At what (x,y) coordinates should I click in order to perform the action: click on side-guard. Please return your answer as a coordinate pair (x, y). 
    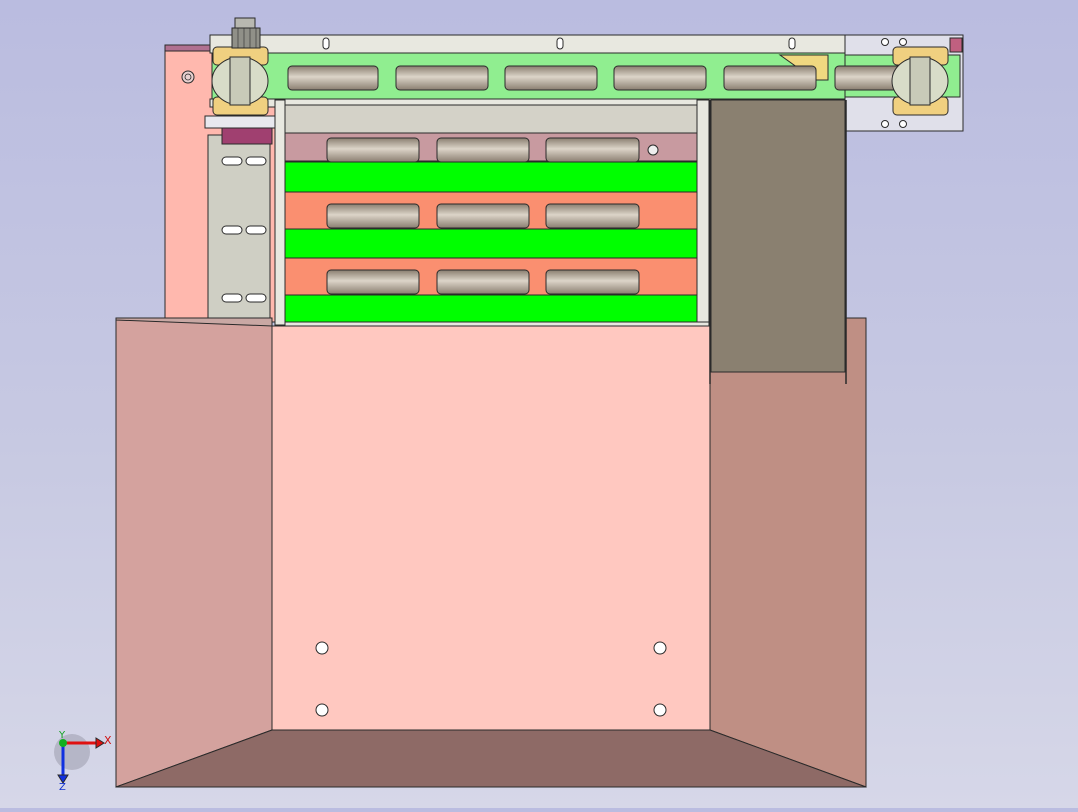
    Looking at the image, I should click on (778, 241).